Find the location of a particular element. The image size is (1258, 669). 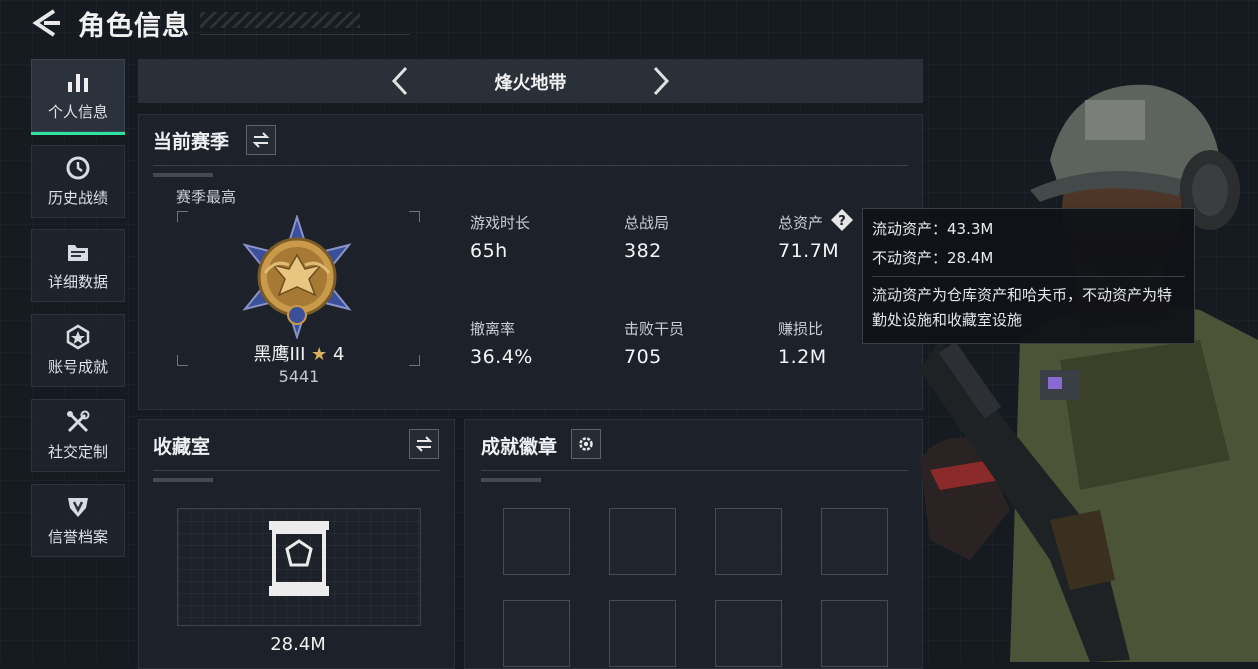

tooltip-liquid-assets: 流动资产：43.3M is located at coordinates (933, 229).